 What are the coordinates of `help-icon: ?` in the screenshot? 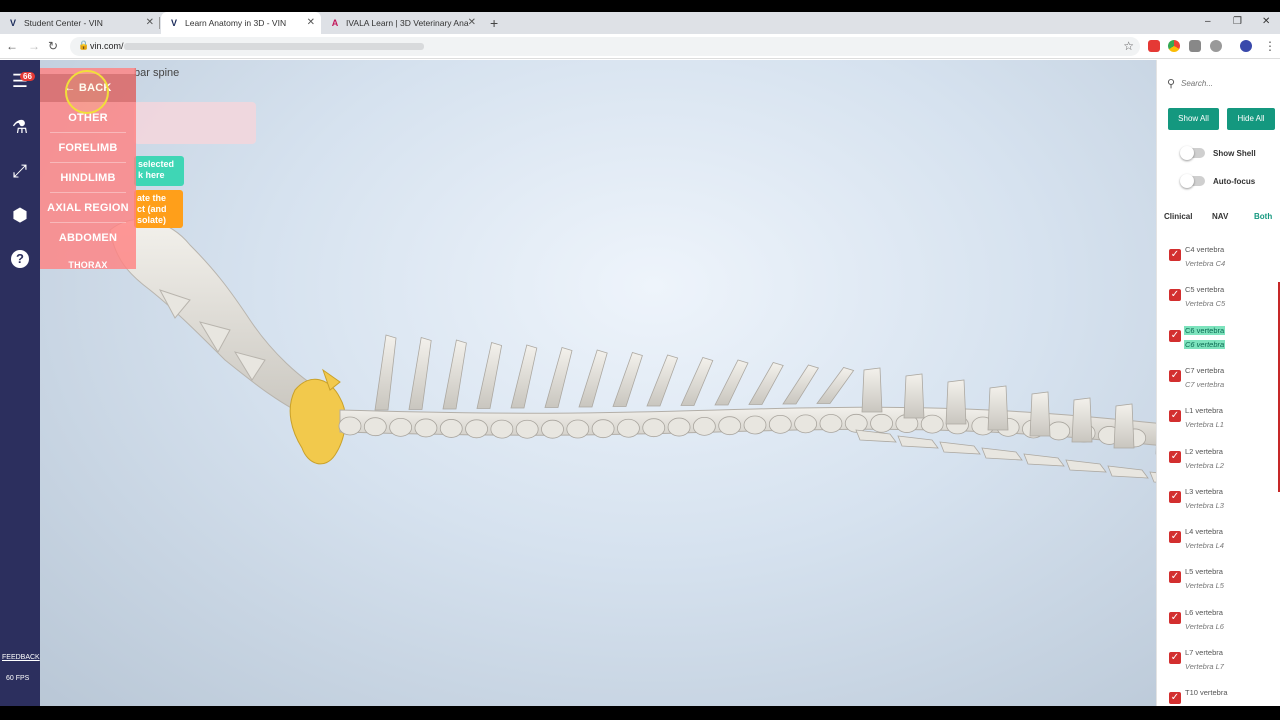 It's located at (20, 259).